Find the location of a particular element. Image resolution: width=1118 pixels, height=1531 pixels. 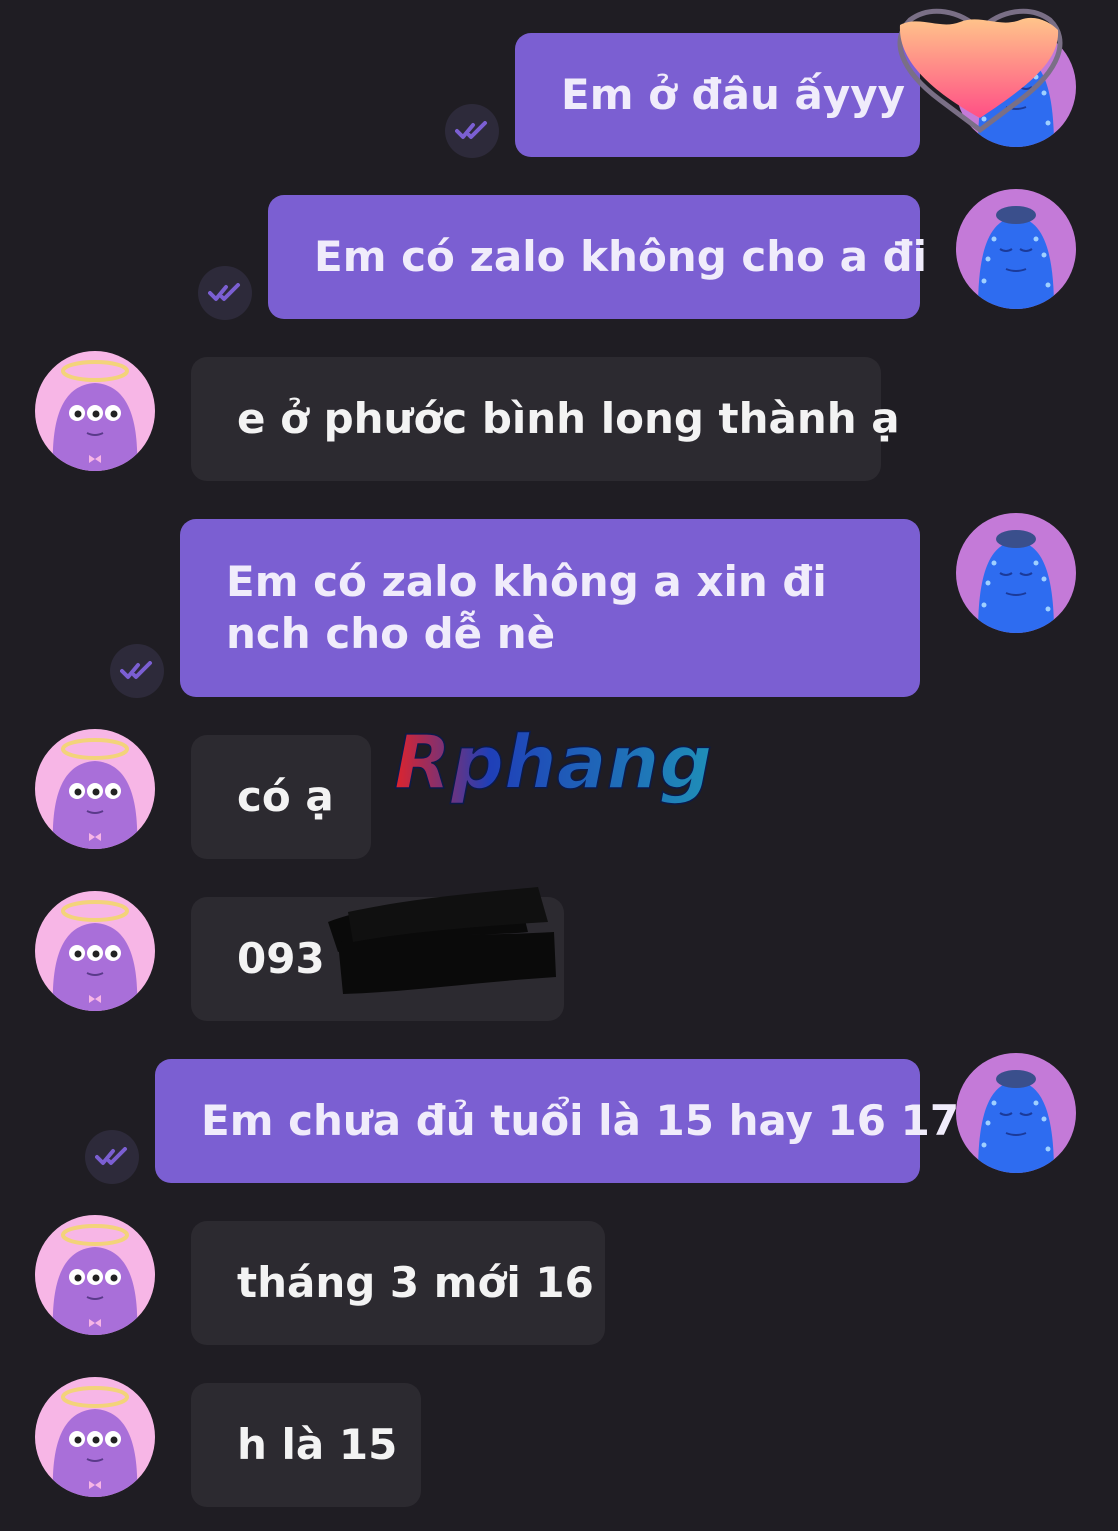

message-bubble-outgoing: Em có zalo không cho a đi is located at coordinates (597, 257).